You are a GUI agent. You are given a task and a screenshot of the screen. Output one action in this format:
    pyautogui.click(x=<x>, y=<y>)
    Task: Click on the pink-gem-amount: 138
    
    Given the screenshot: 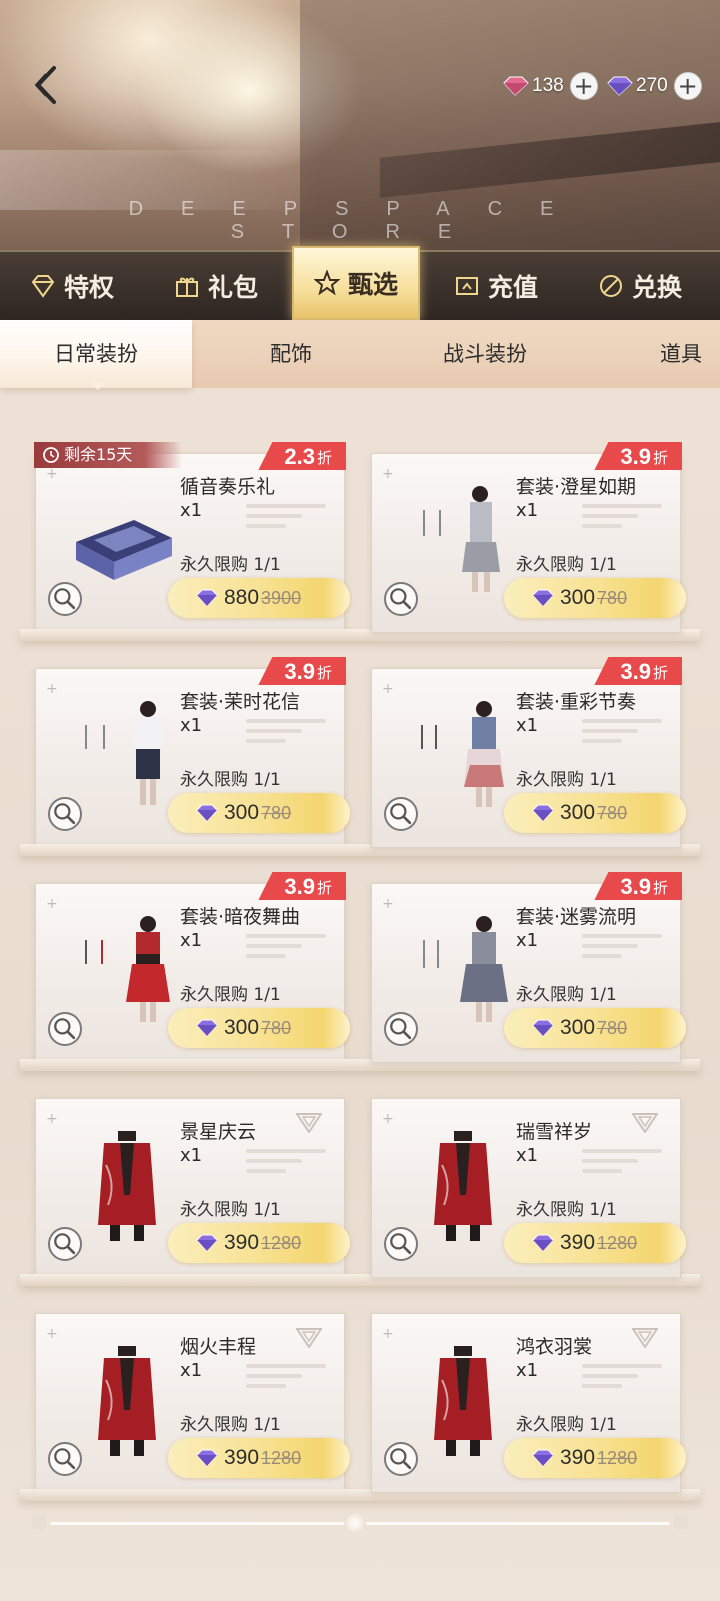 What is the action you would take?
    pyautogui.click(x=548, y=85)
    